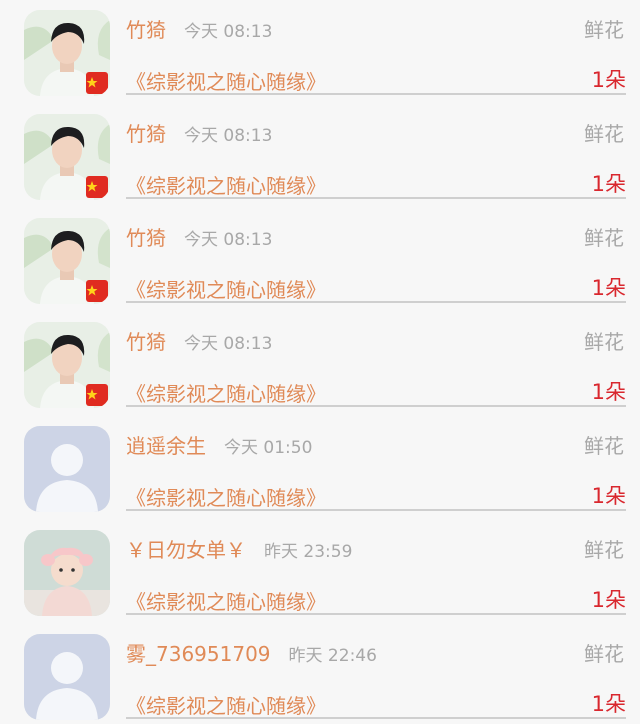 The height and width of the screenshot is (724, 640). Describe the element at coordinates (186, 550) in the screenshot. I see `username-text: ￥日勿女单￥` at that location.